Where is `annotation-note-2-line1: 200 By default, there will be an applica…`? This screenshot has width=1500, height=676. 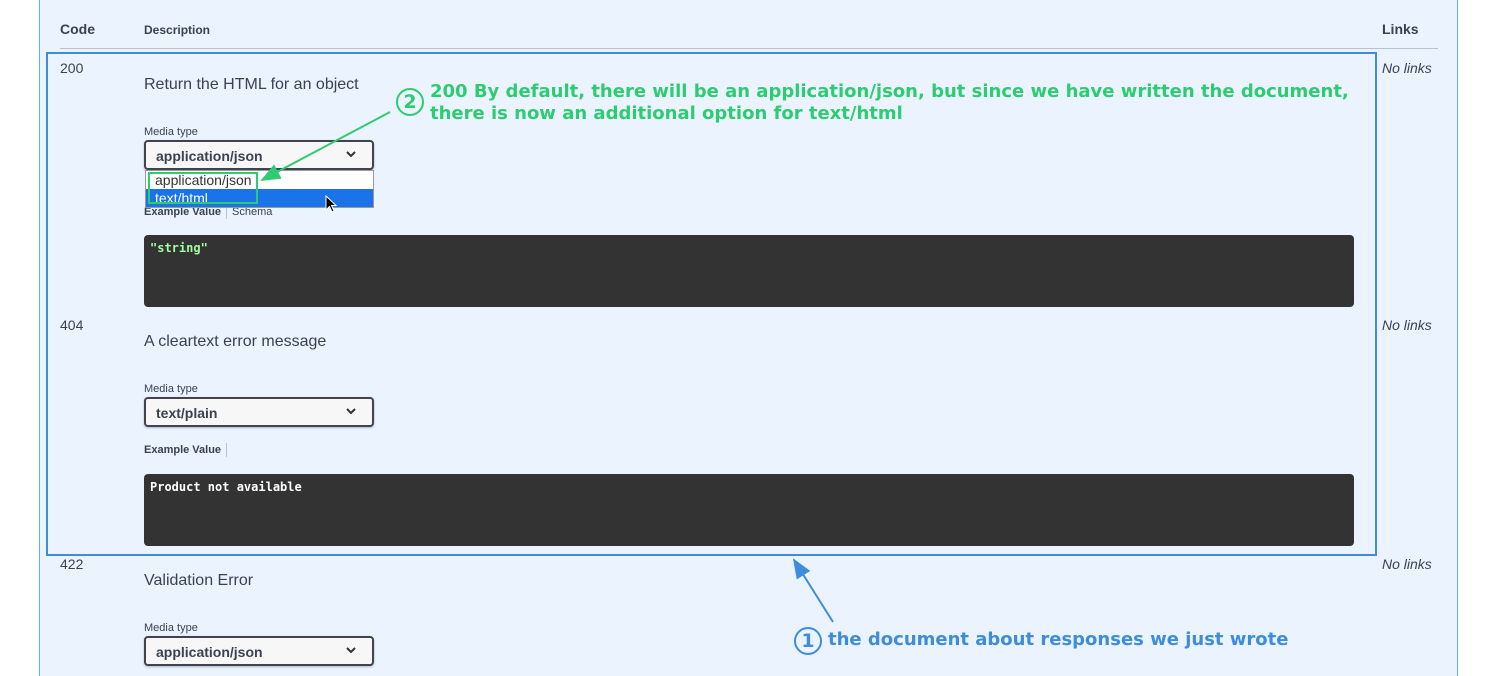
annotation-note-2-line1: 200 By default, there will be an applica… is located at coordinates (889, 91).